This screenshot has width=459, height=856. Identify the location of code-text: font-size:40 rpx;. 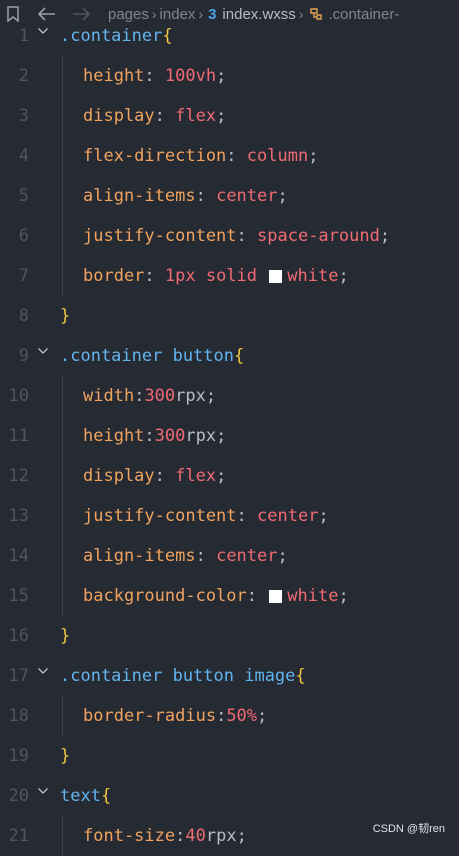
(165, 836).